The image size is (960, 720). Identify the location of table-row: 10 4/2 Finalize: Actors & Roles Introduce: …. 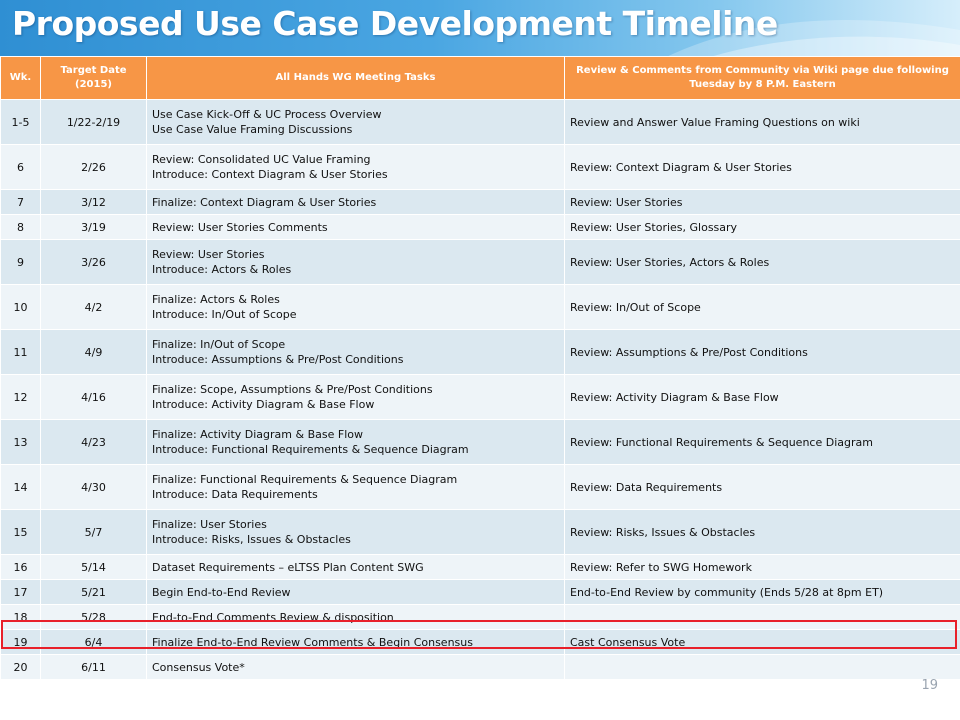
(480, 307).